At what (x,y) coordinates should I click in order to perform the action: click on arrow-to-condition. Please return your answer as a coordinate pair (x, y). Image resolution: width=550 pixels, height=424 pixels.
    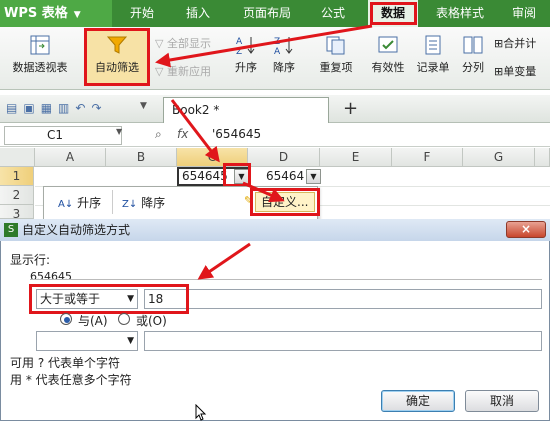
    Looking at the image, I should click on (224, 261).